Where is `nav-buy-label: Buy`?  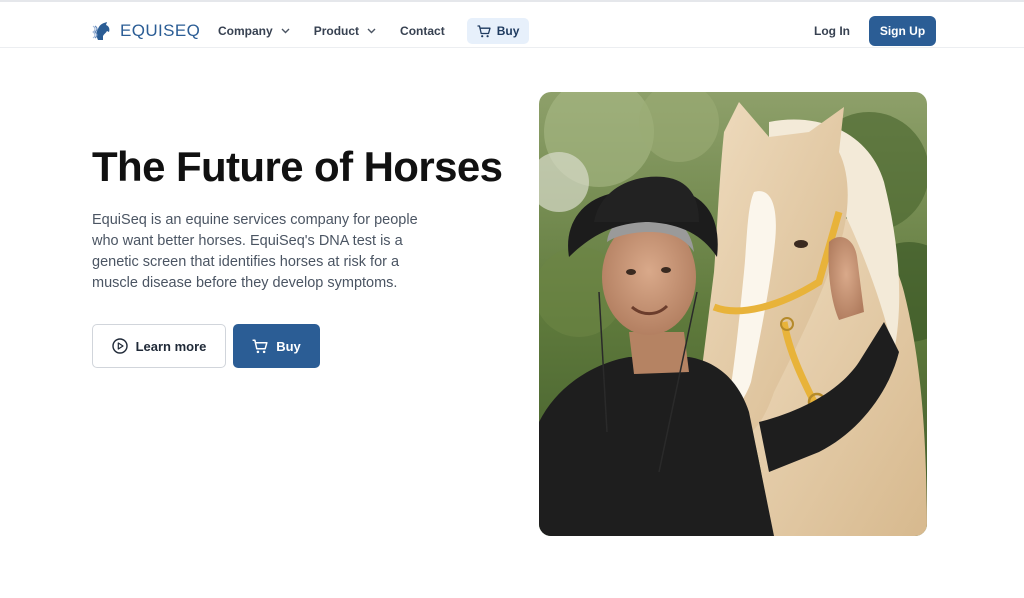
nav-buy-label: Buy is located at coordinates (508, 31).